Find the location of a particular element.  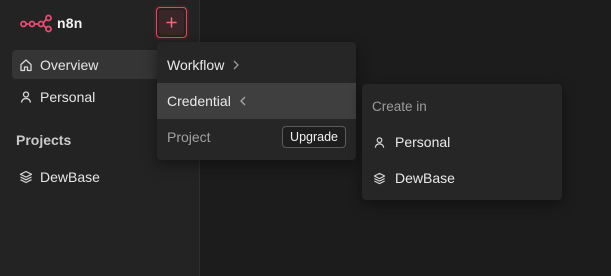

chevron-left-icon is located at coordinates (243, 101).